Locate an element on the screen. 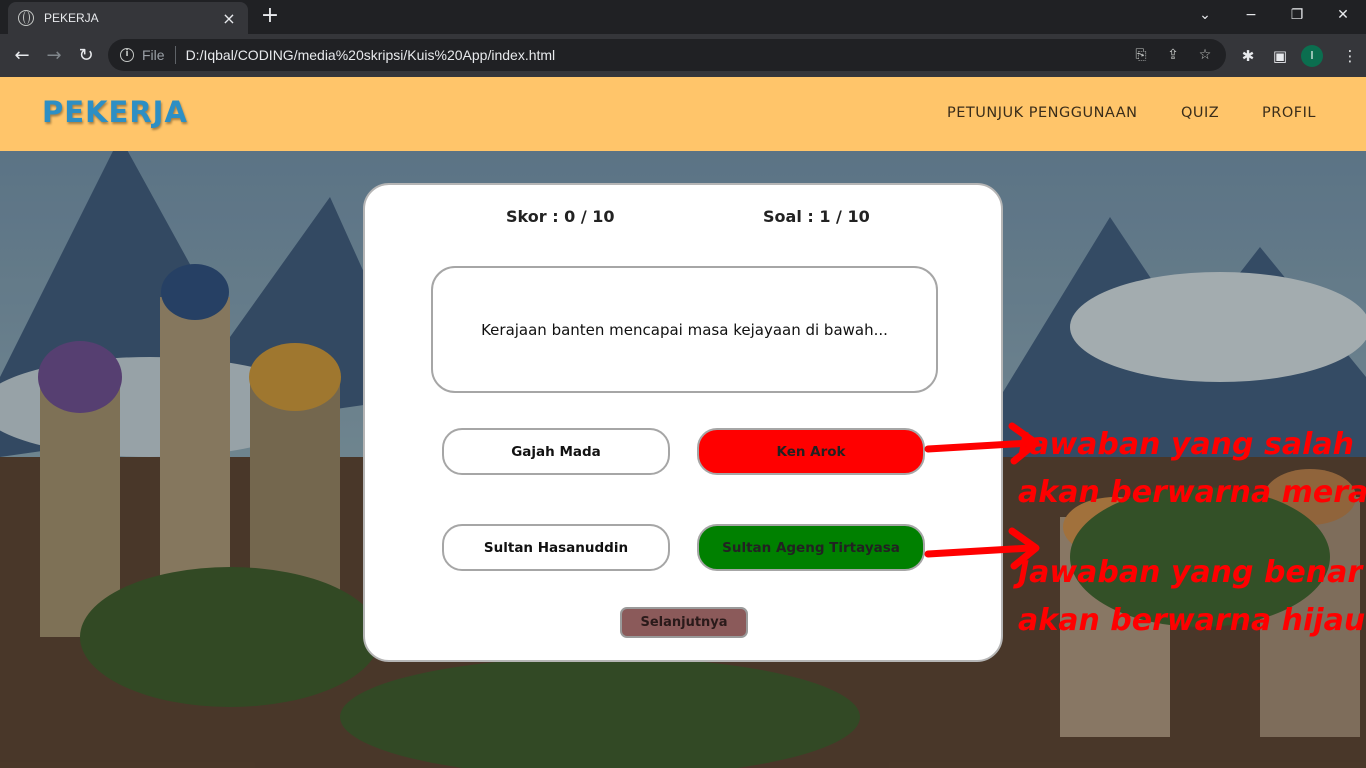 The width and height of the screenshot is (1366, 768). window-close-icon: ✕ is located at coordinates (1343, 17).